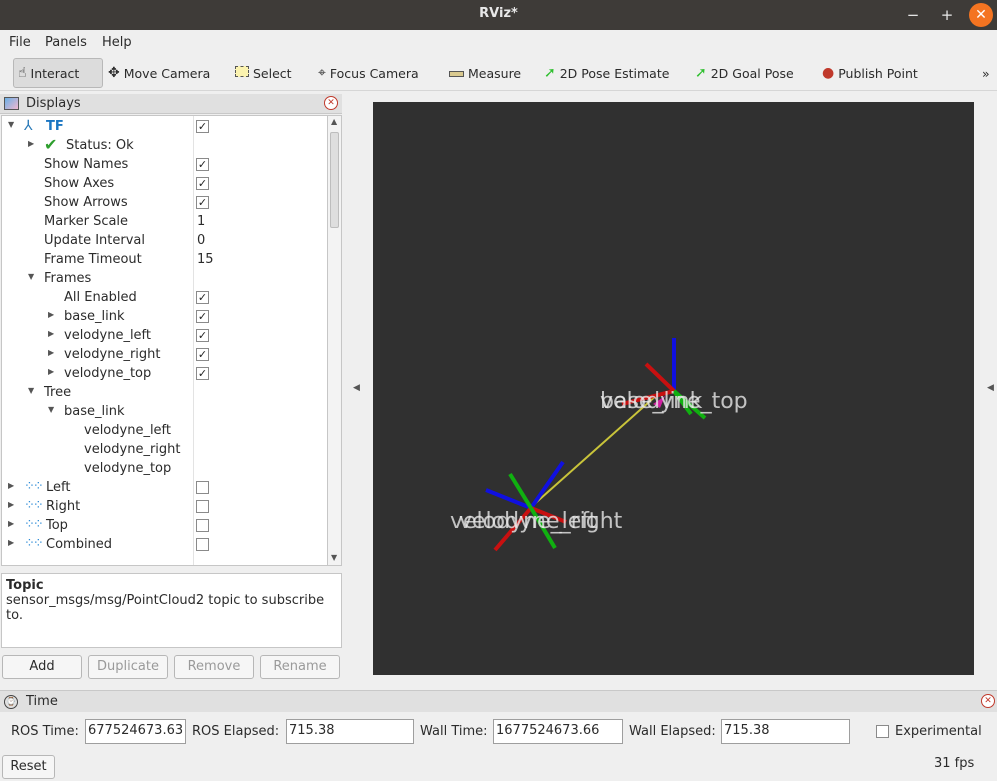  What do you see at coordinates (202, 164) in the screenshot?
I see `show-names-checkbox: ✓` at bounding box center [202, 164].